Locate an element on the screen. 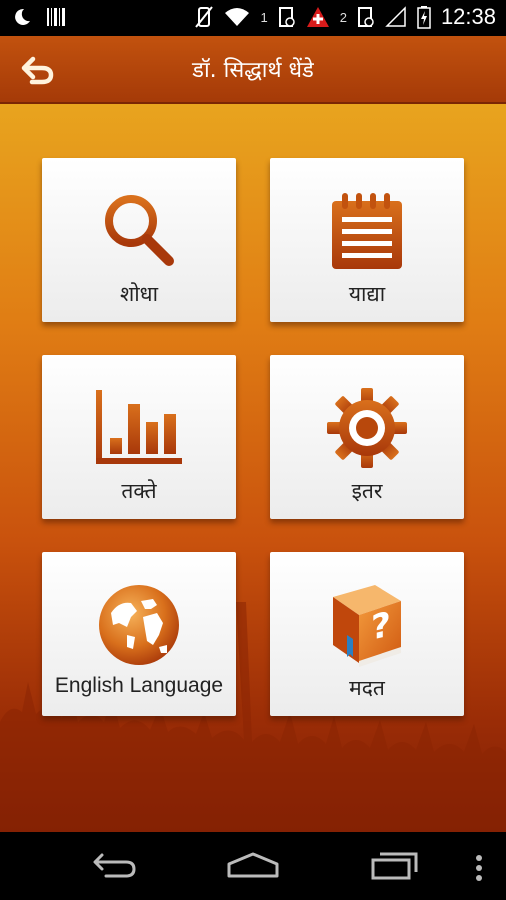  tile-help-label: मदत is located at coordinates (367, 688).